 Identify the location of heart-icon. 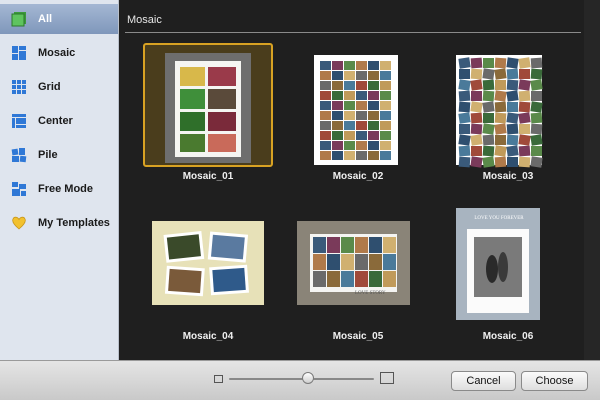
(19, 223).